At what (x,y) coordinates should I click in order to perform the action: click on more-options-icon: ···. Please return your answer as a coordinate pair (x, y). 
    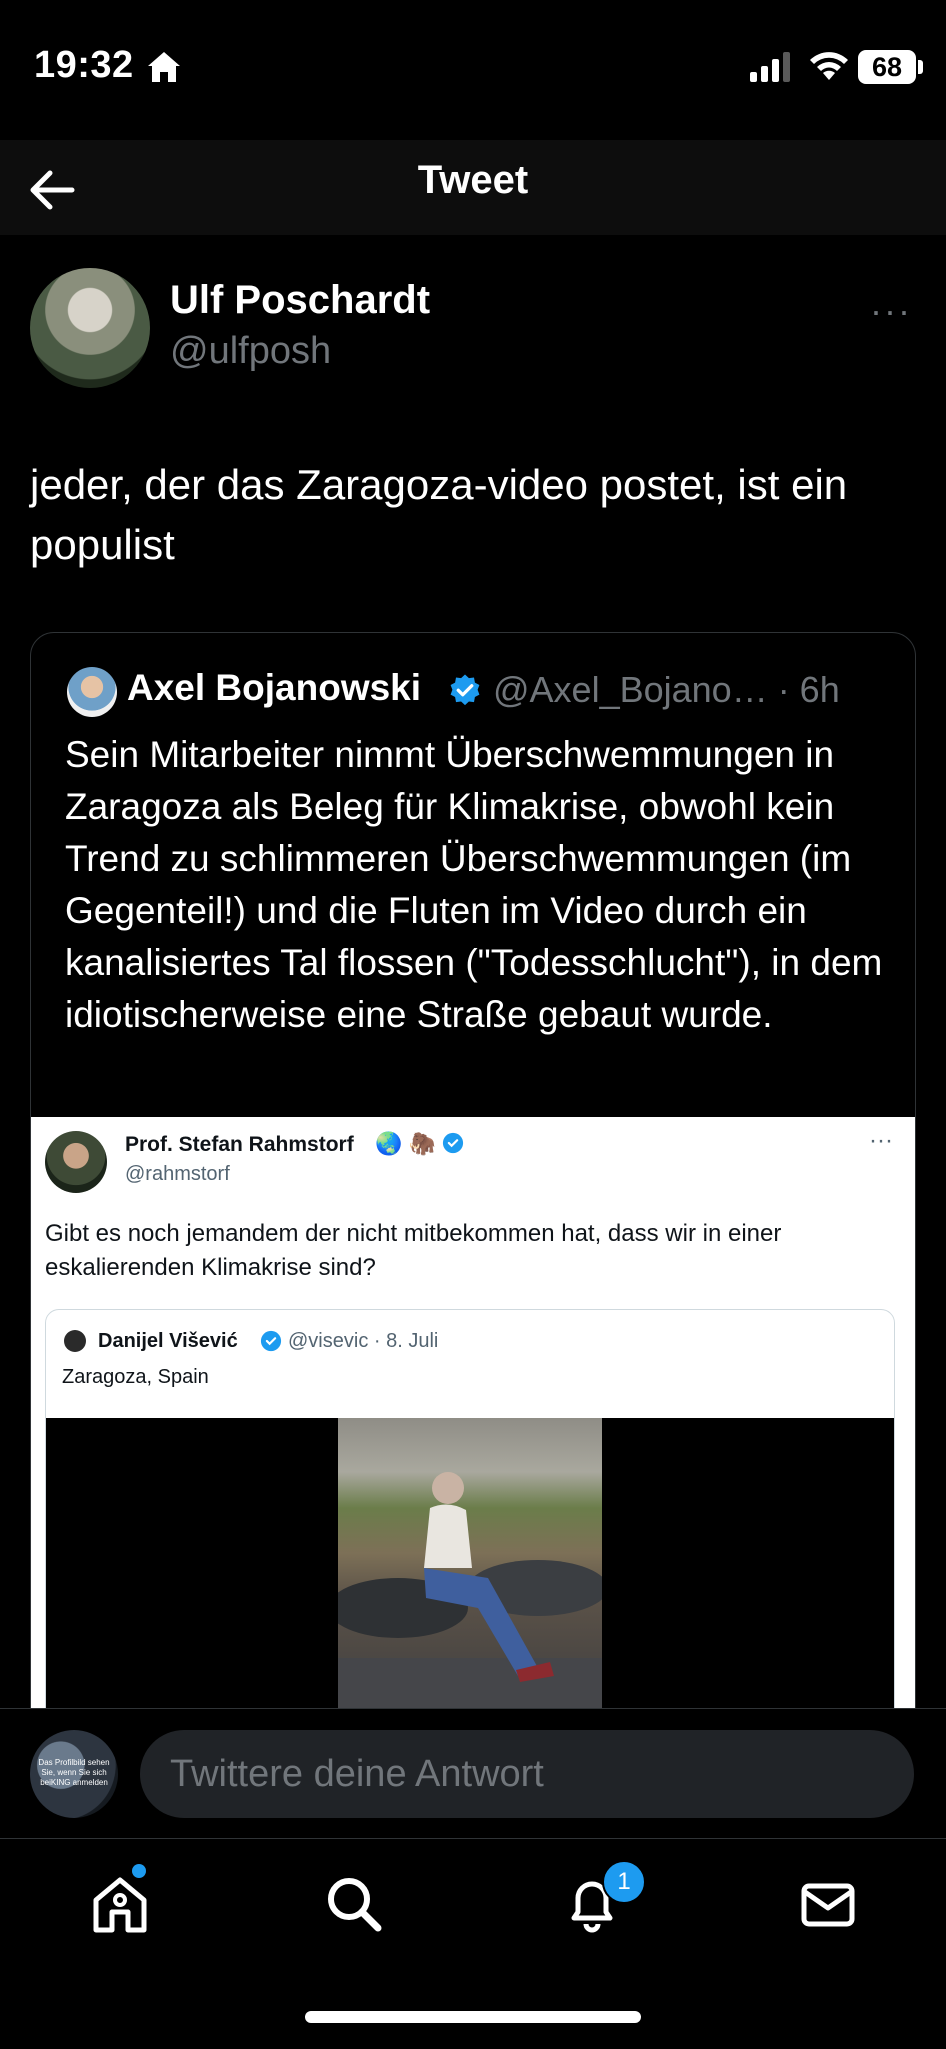
    Looking at the image, I should click on (891, 311).